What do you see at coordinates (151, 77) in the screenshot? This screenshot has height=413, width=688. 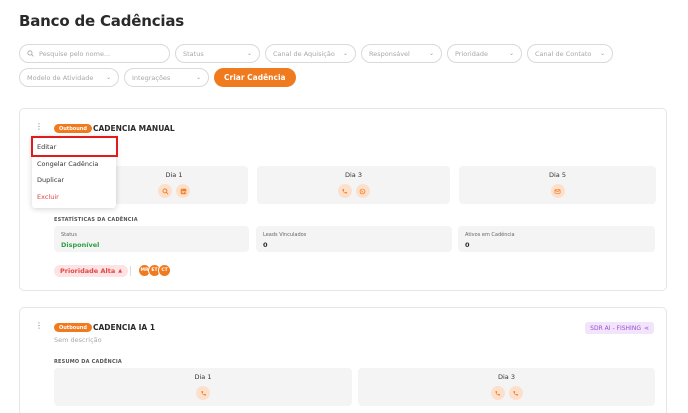 I see `integracoes-label: Integrações` at bounding box center [151, 77].